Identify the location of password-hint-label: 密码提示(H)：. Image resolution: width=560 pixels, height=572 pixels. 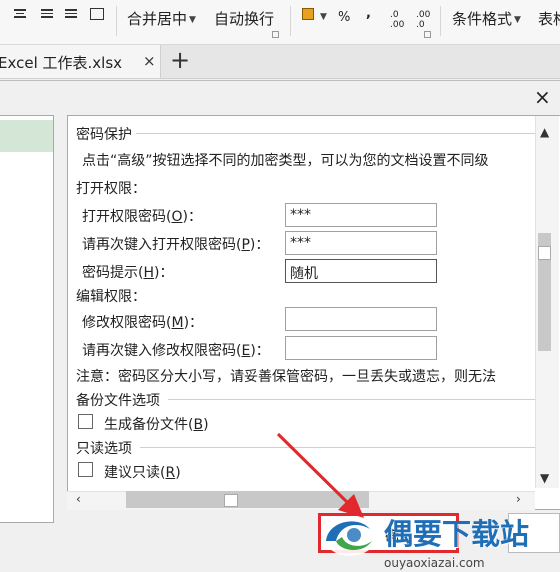
(128, 273).